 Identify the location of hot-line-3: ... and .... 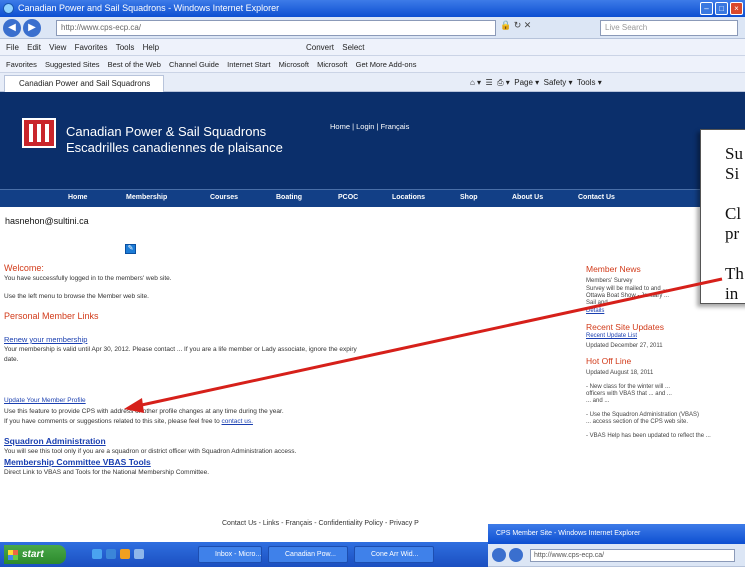
(598, 401).